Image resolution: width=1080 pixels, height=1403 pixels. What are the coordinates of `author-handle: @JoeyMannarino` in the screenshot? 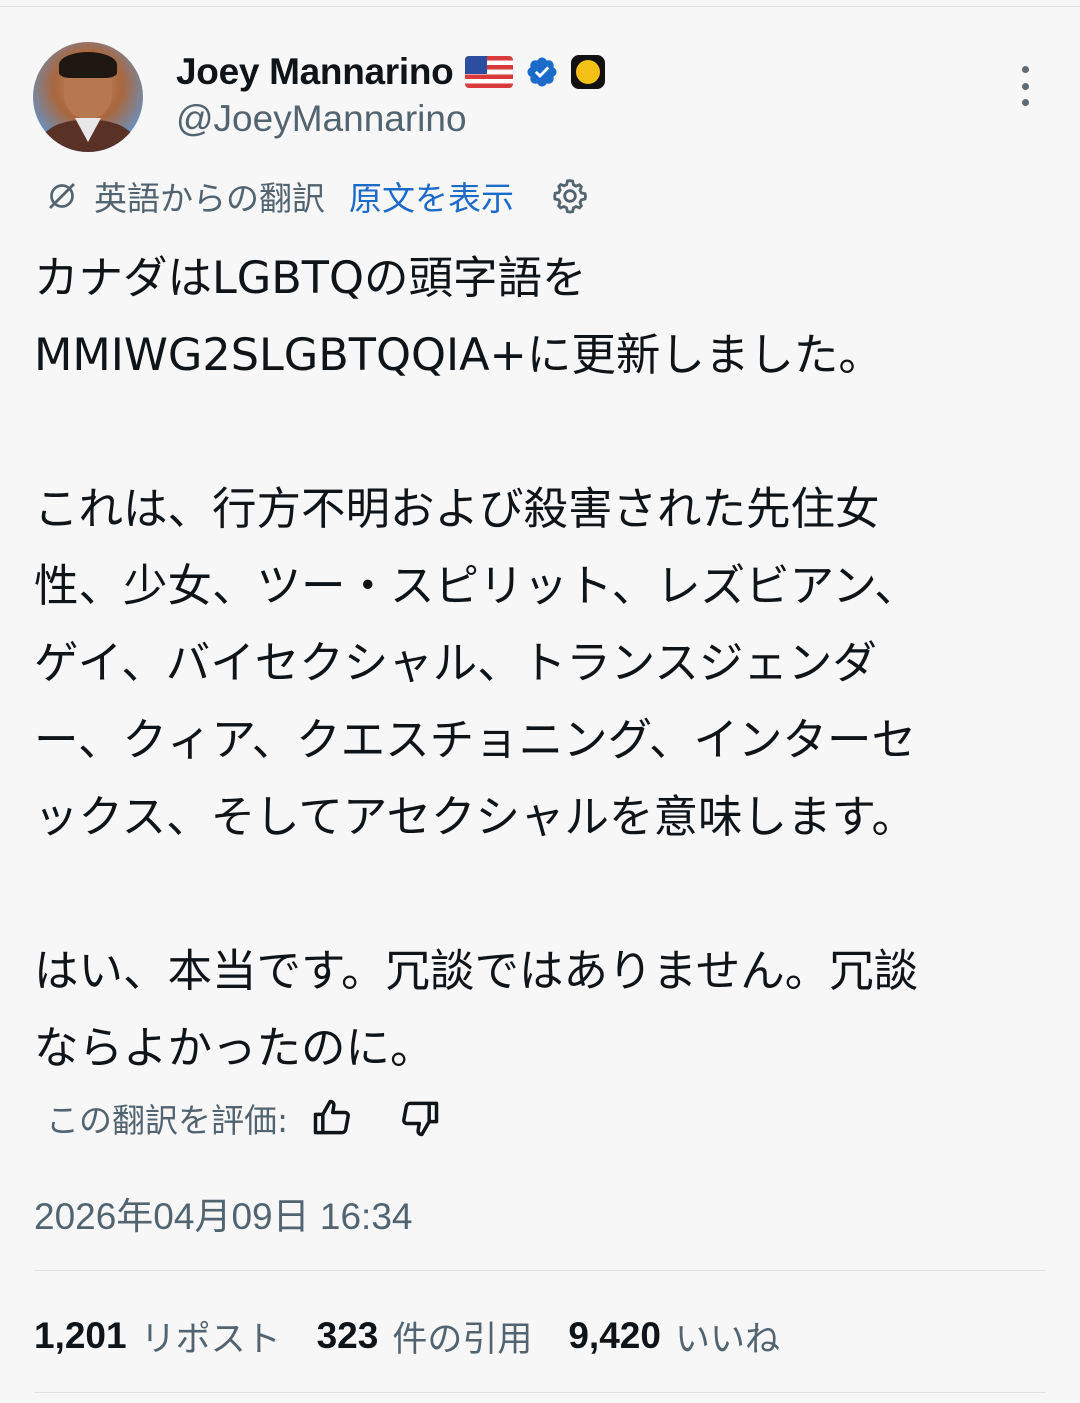 It's located at (321, 119).